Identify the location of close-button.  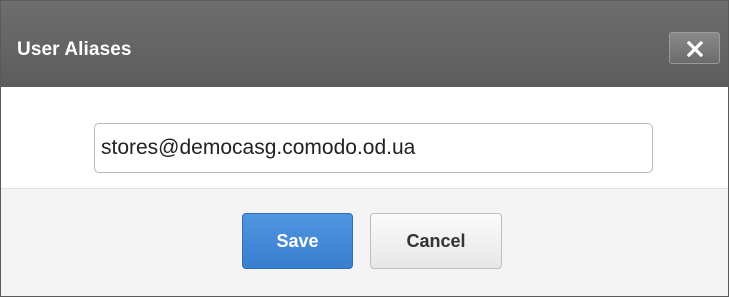
(694, 48).